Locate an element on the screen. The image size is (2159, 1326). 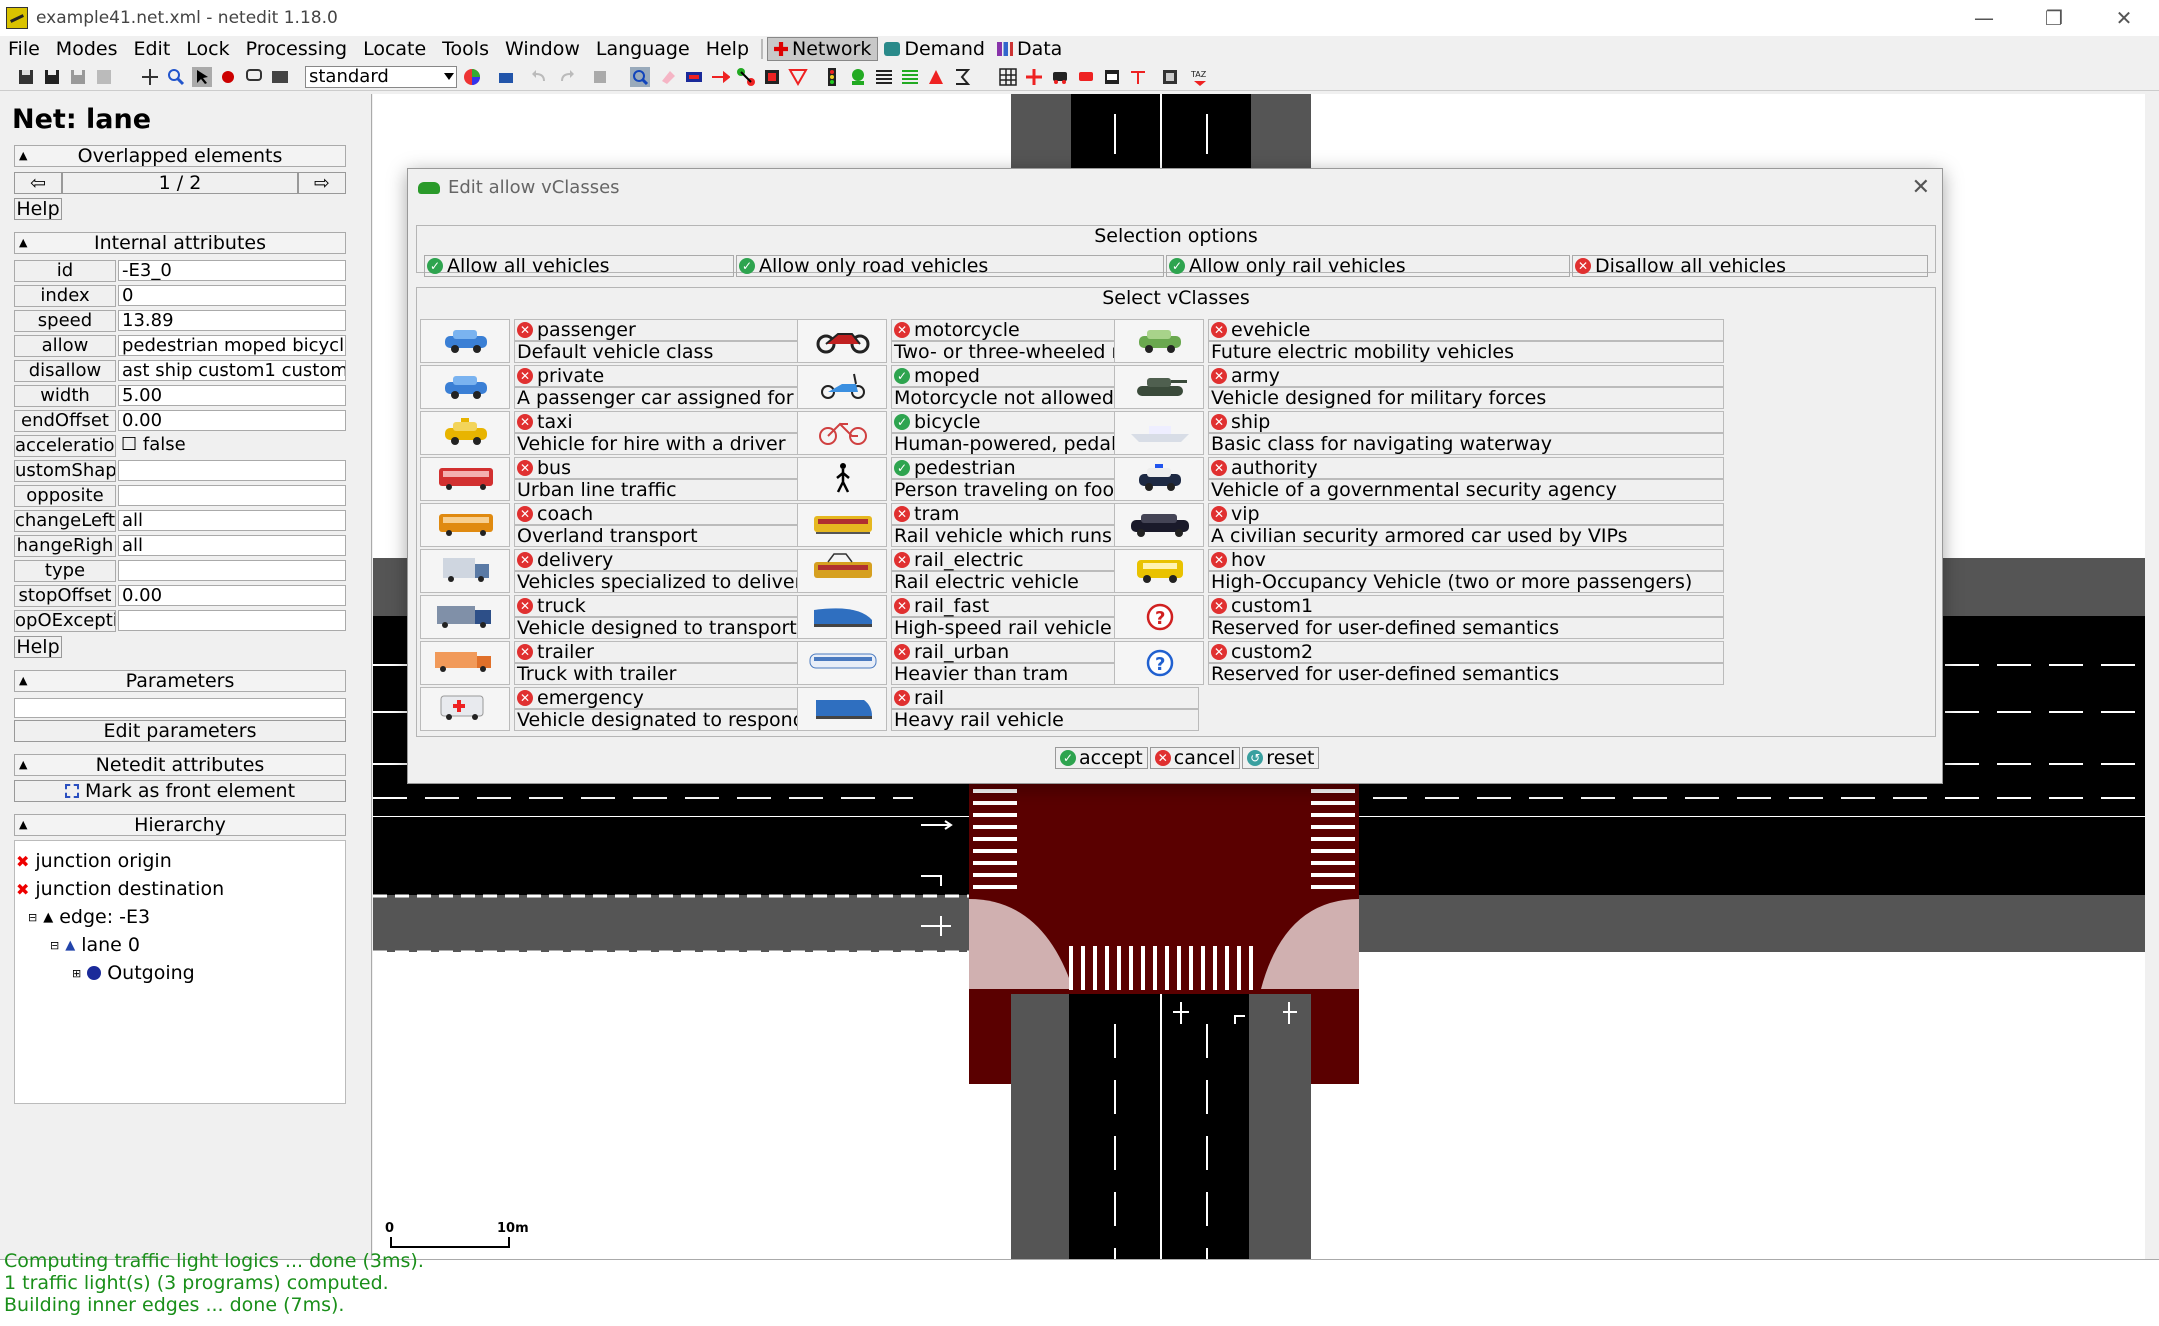
data-mode-button: Data is located at coordinates (1029, 49).